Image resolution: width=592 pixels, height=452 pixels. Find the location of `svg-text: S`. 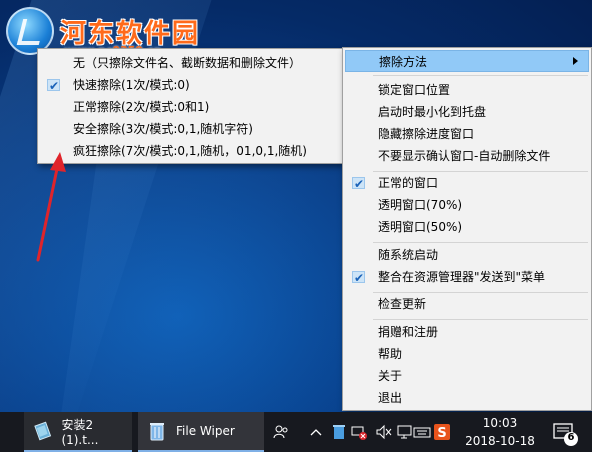

svg-text: S is located at coordinates (441, 433).